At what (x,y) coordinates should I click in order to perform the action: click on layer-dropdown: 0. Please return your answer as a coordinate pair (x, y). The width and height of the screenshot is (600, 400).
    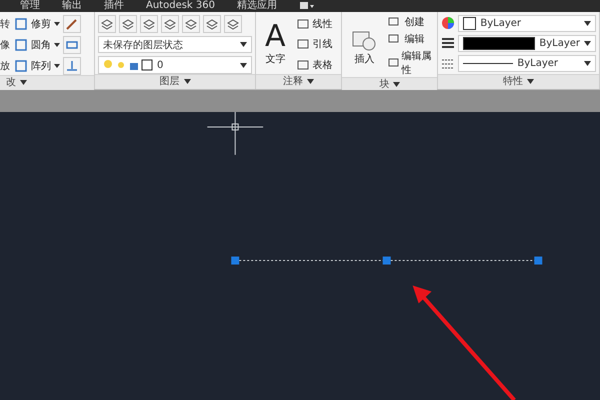
    Looking at the image, I should click on (175, 65).